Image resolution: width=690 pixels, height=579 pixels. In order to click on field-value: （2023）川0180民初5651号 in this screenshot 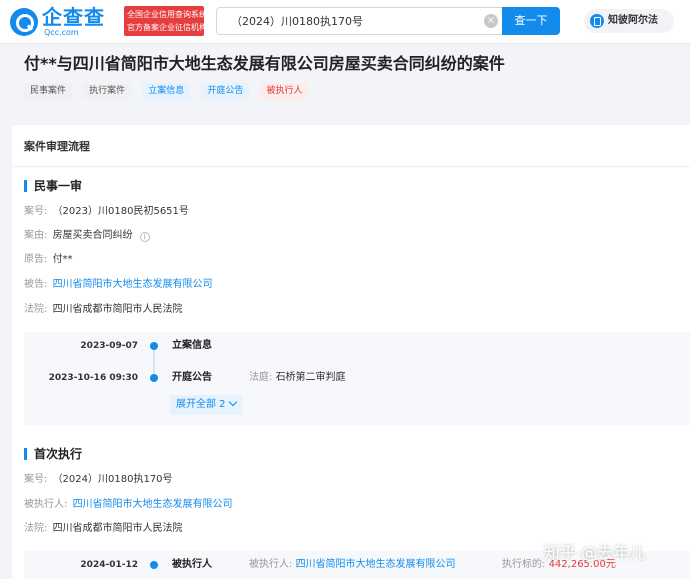, I will do `click(120, 211)`.